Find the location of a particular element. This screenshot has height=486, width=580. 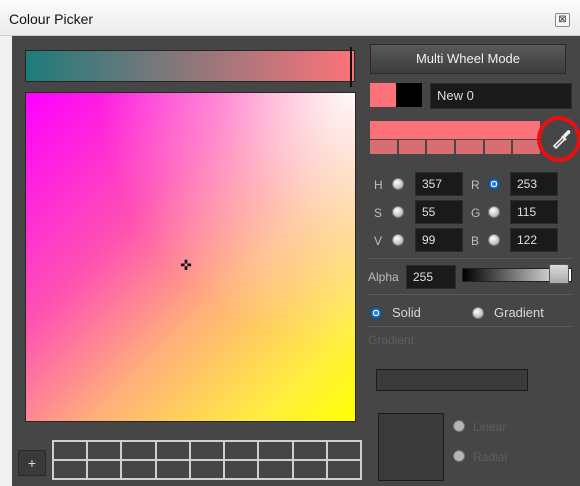

gradient-label: Gradient is located at coordinates (519, 312).